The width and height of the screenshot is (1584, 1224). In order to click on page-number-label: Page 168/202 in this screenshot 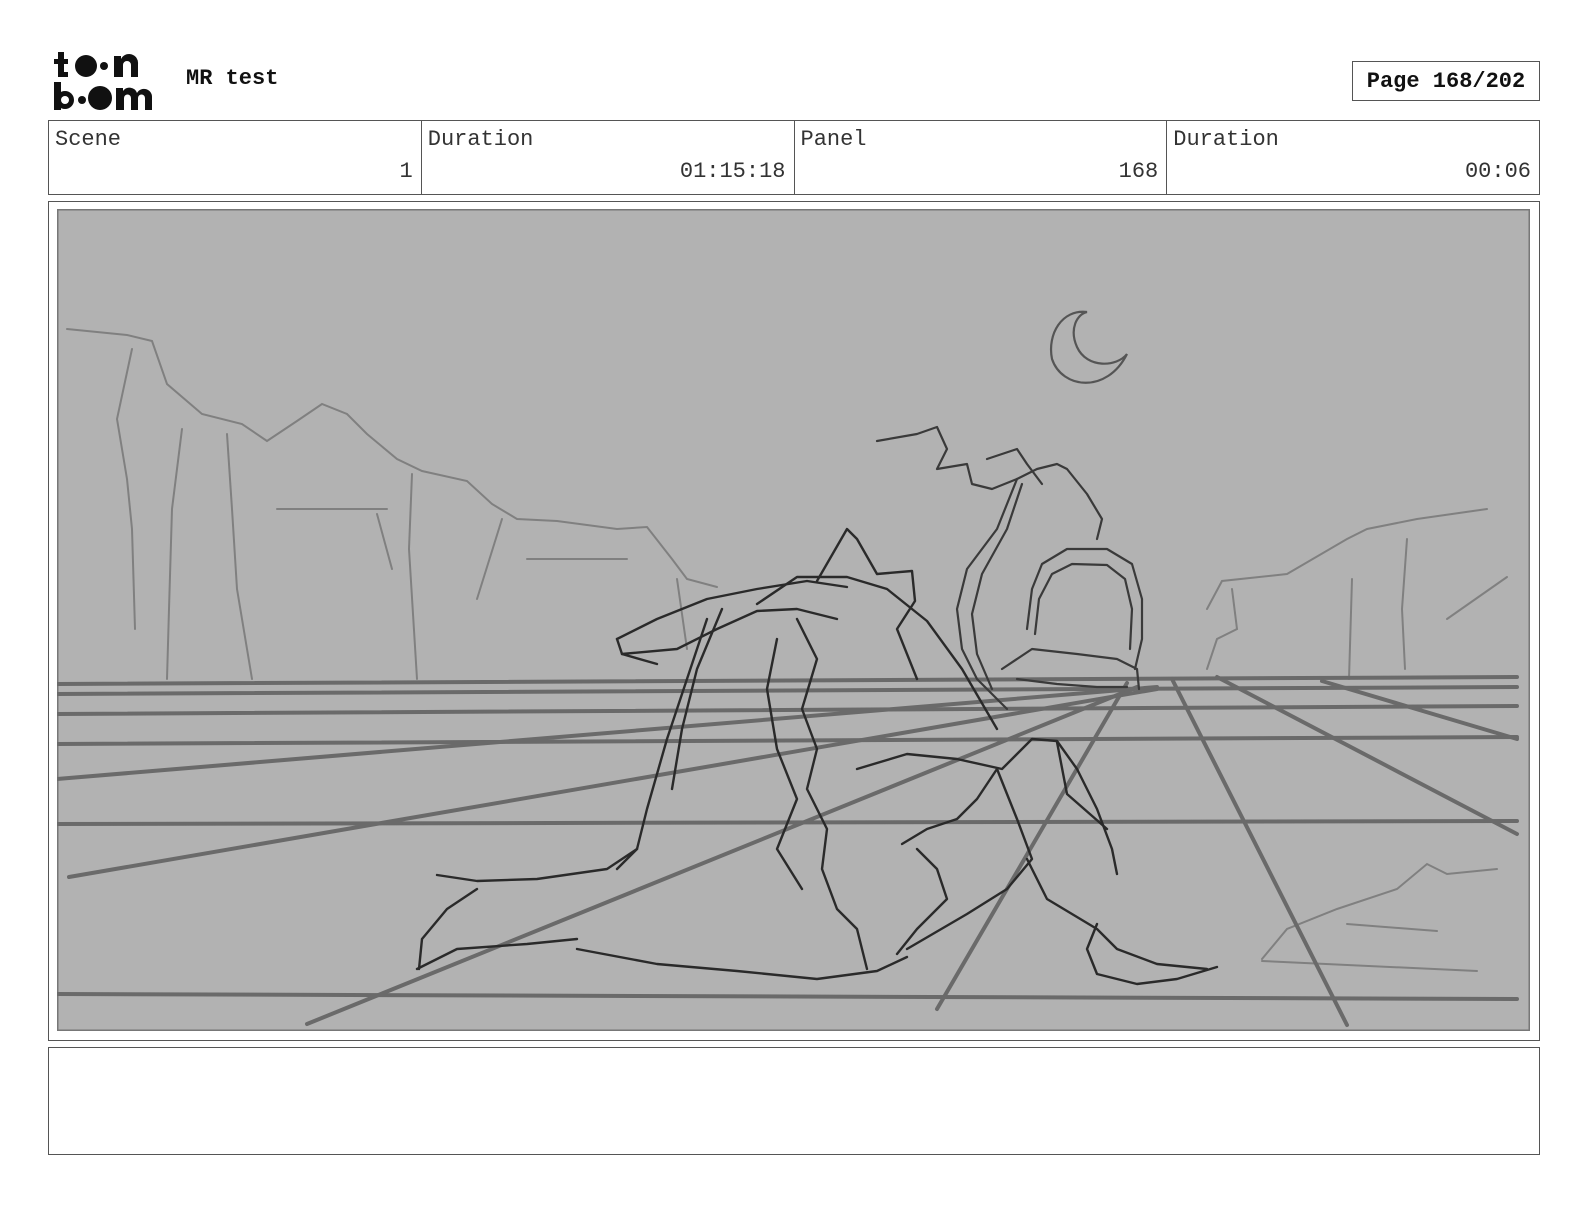, I will do `click(1446, 81)`.